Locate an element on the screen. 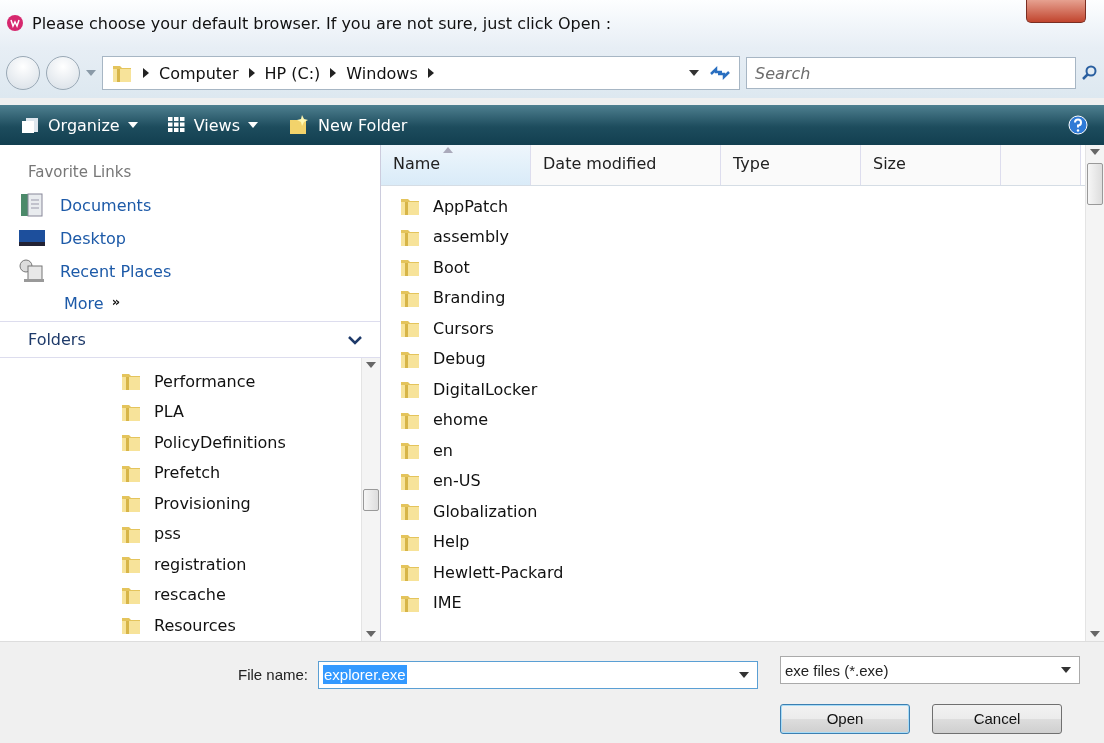 Image resolution: width=1104 pixels, height=743 pixels. search-icon is located at coordinates (1090, 73).